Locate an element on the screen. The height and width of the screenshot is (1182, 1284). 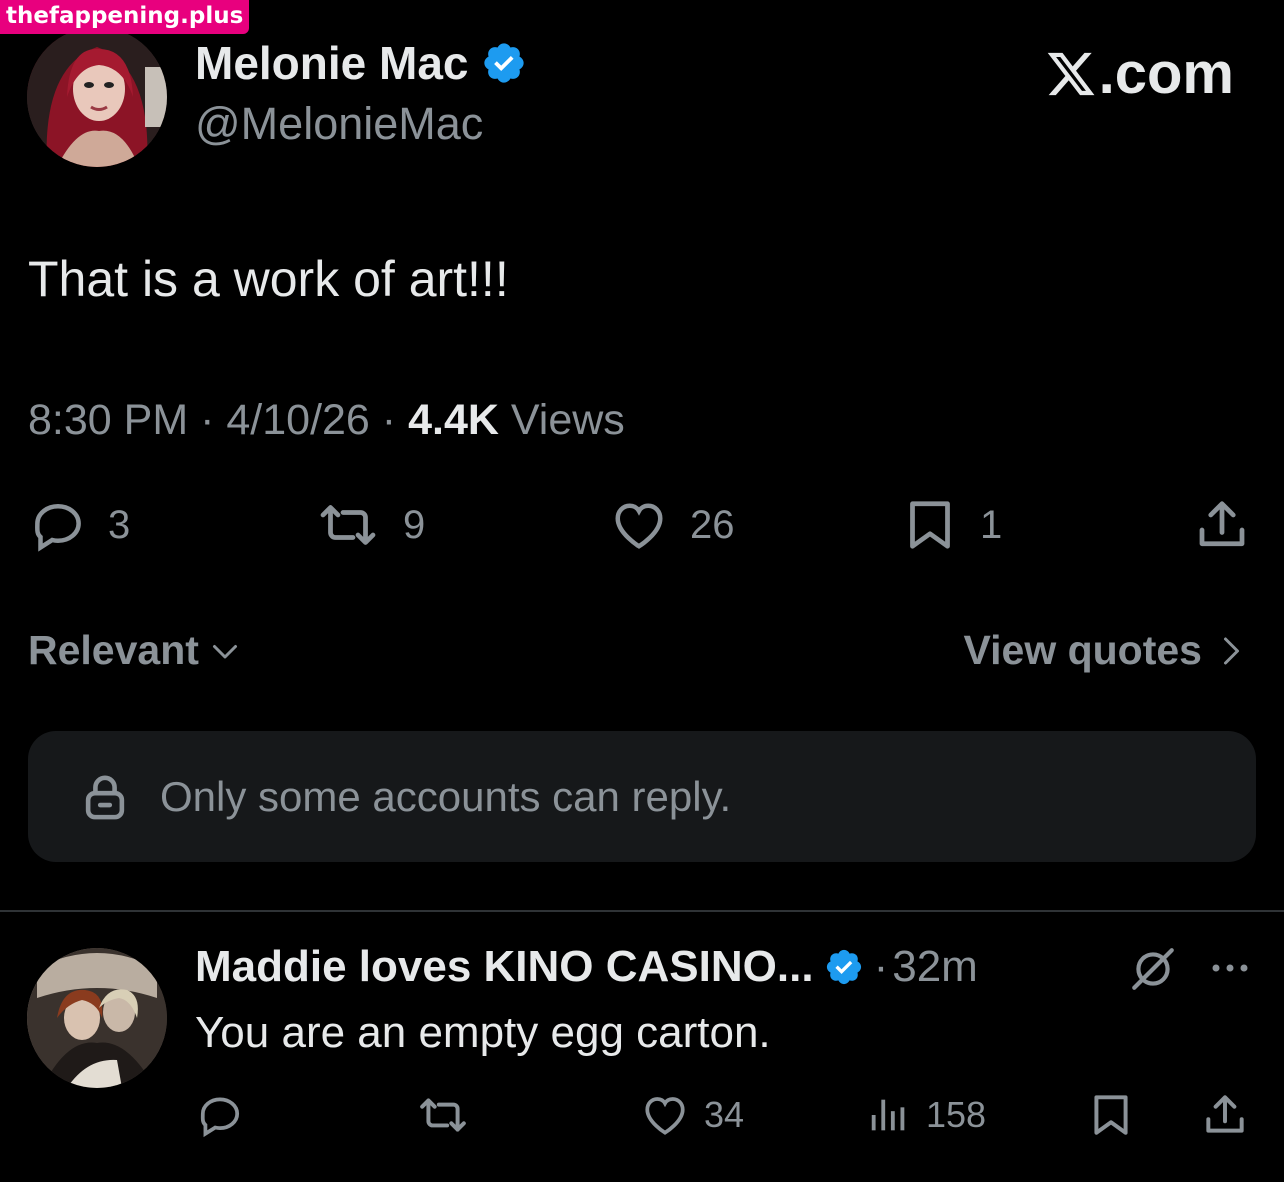
brand-logo: .com is located at coordinates (1139, 73).